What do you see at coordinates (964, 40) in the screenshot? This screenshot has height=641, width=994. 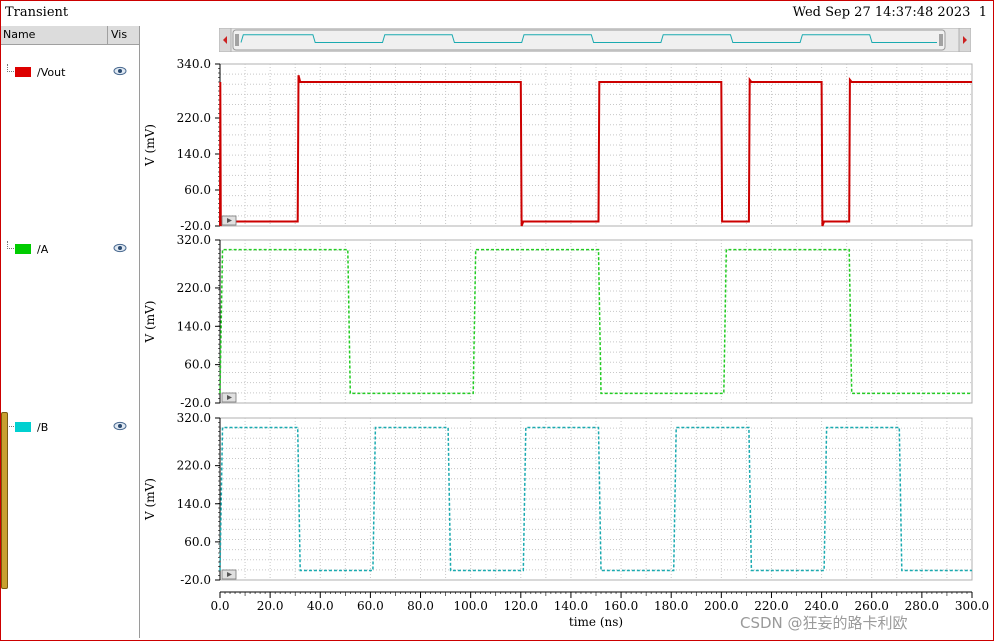 I see `scroll-right-arrow-icon` at bounding box center [964, 40].